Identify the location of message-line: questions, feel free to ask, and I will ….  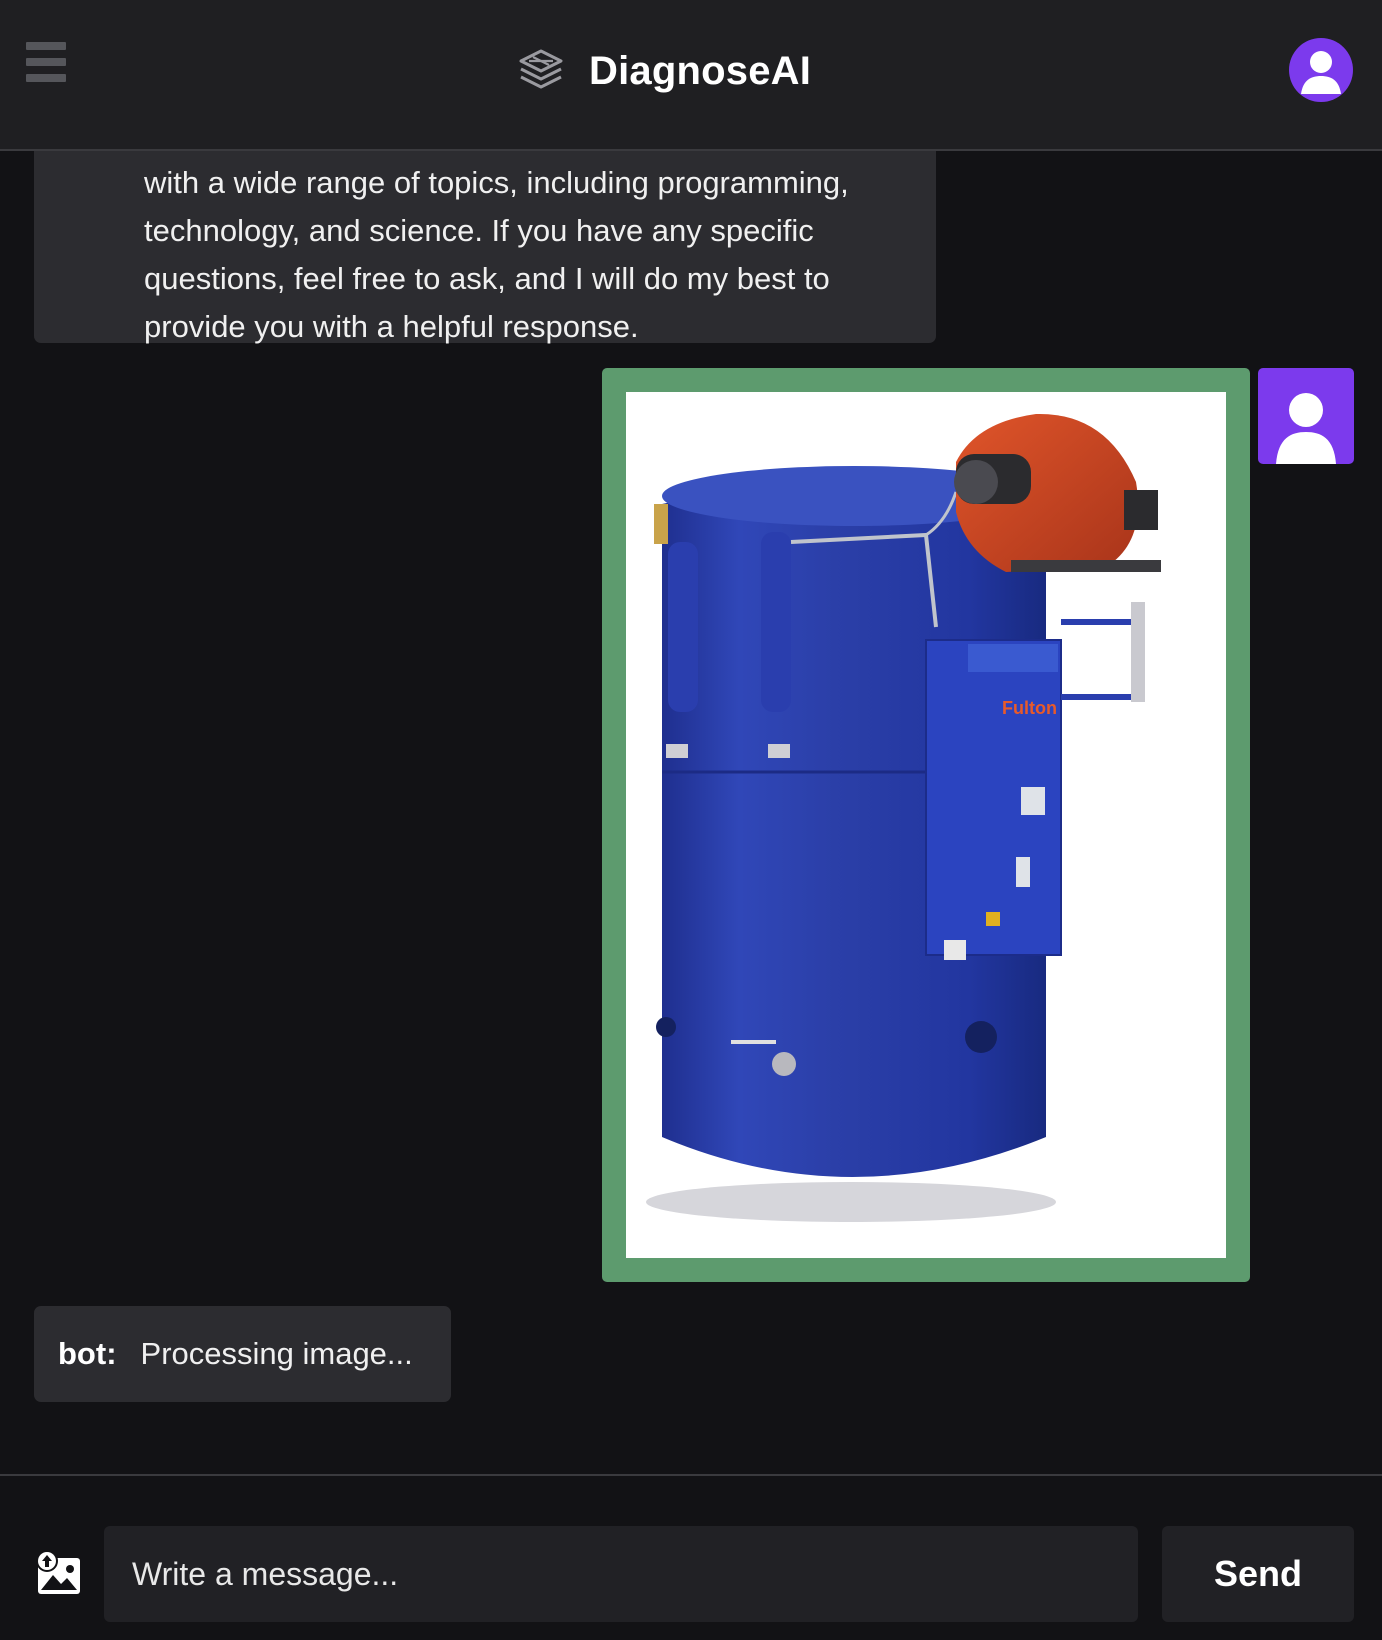
(487, 278).